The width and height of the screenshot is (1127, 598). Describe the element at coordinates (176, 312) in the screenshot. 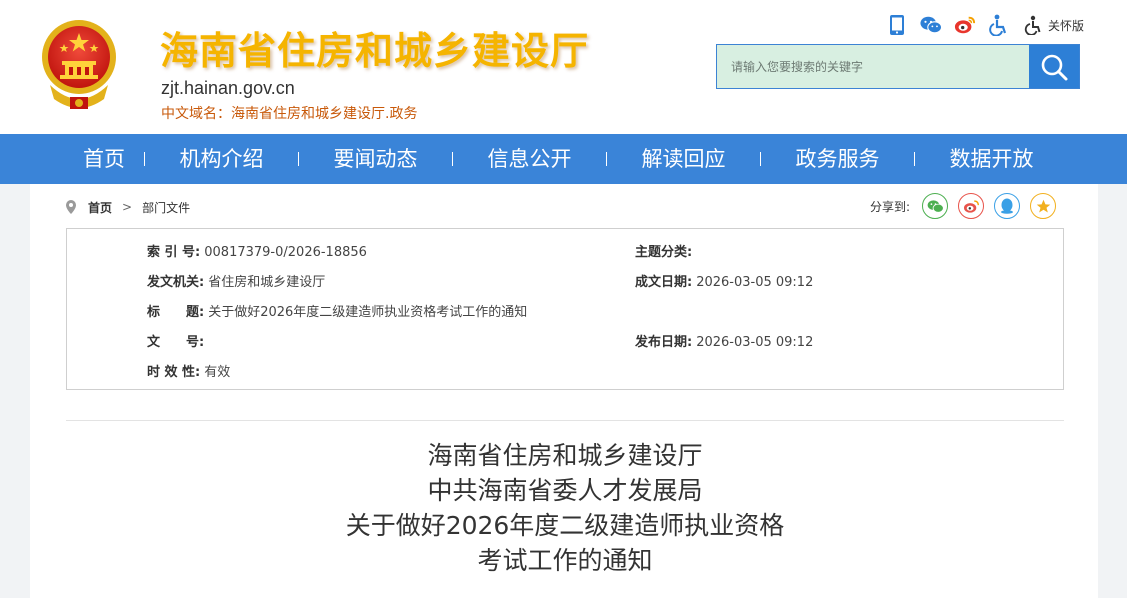

I see `meta-title-label: 标 题:` at that location.